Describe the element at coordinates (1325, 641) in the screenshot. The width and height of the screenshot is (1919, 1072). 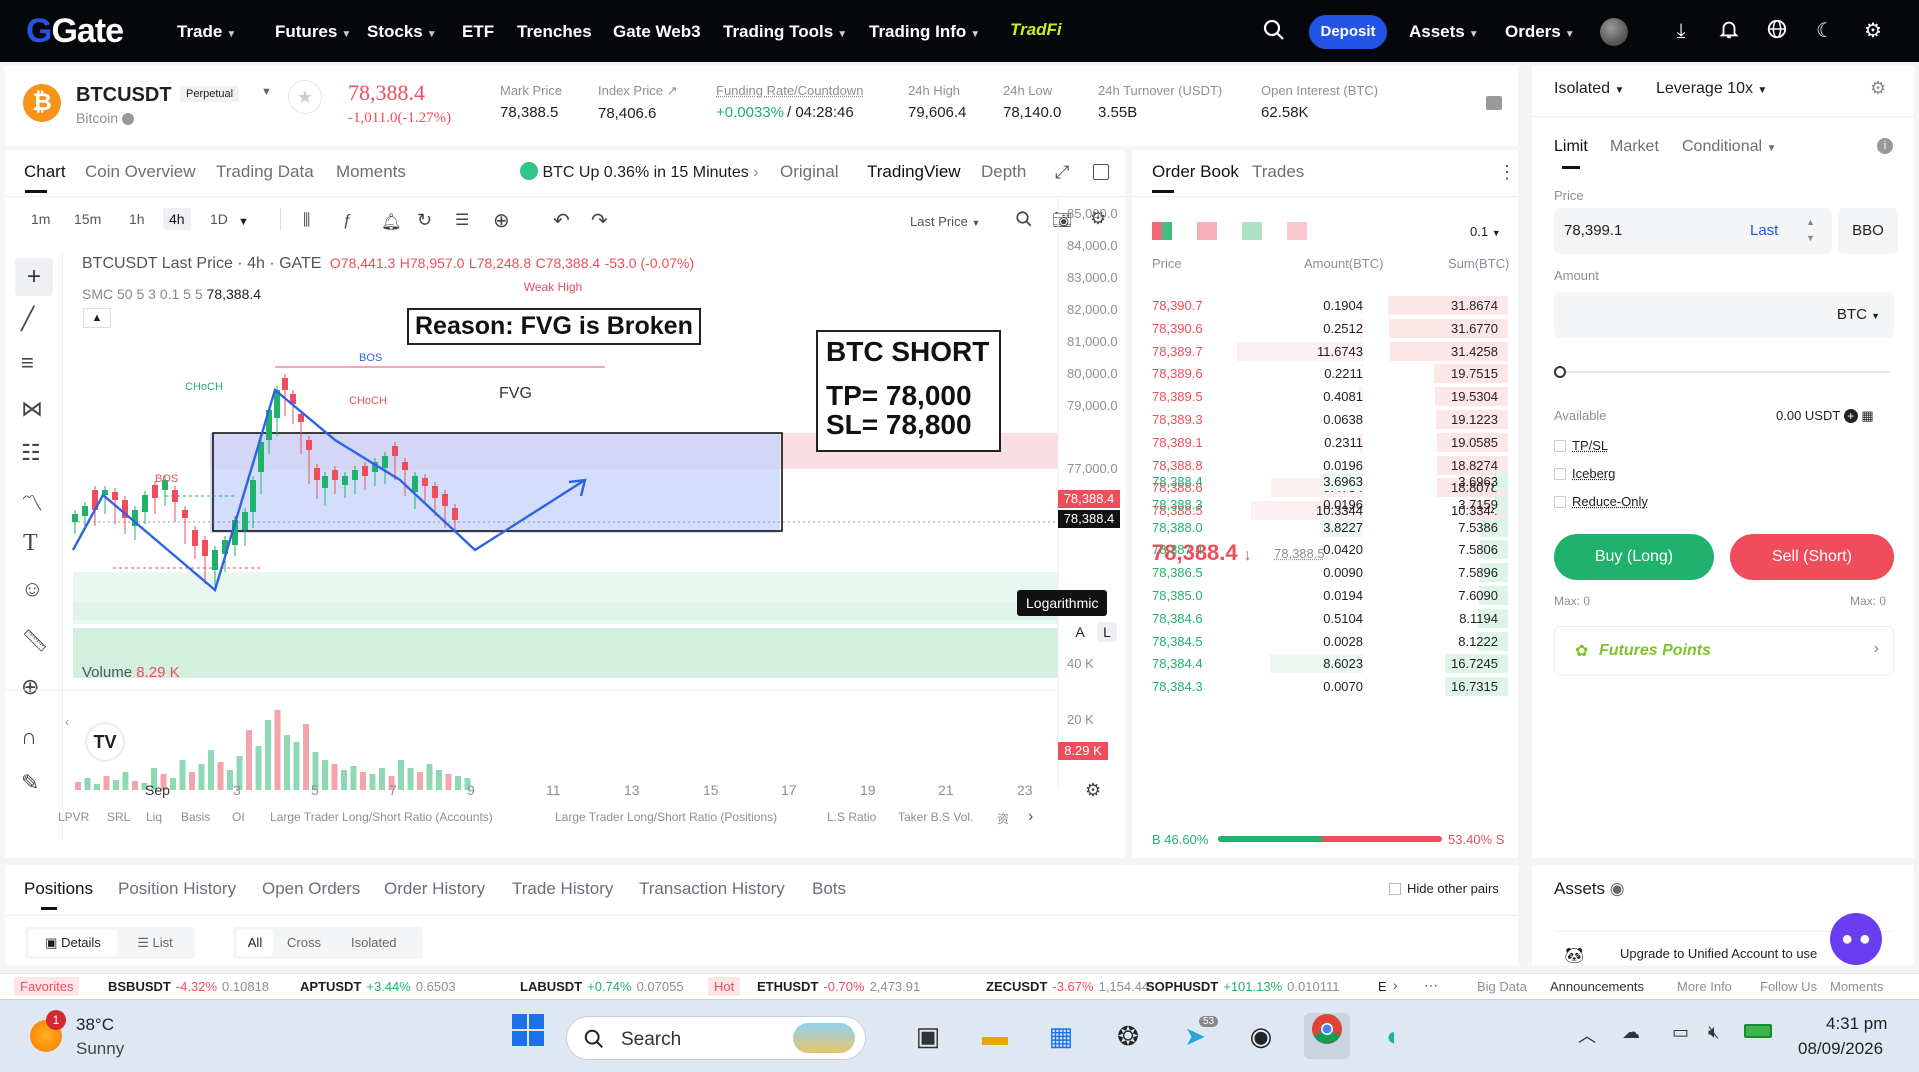
I see `bid-row: 78,384.5 0.0028 8.1222` at that location.